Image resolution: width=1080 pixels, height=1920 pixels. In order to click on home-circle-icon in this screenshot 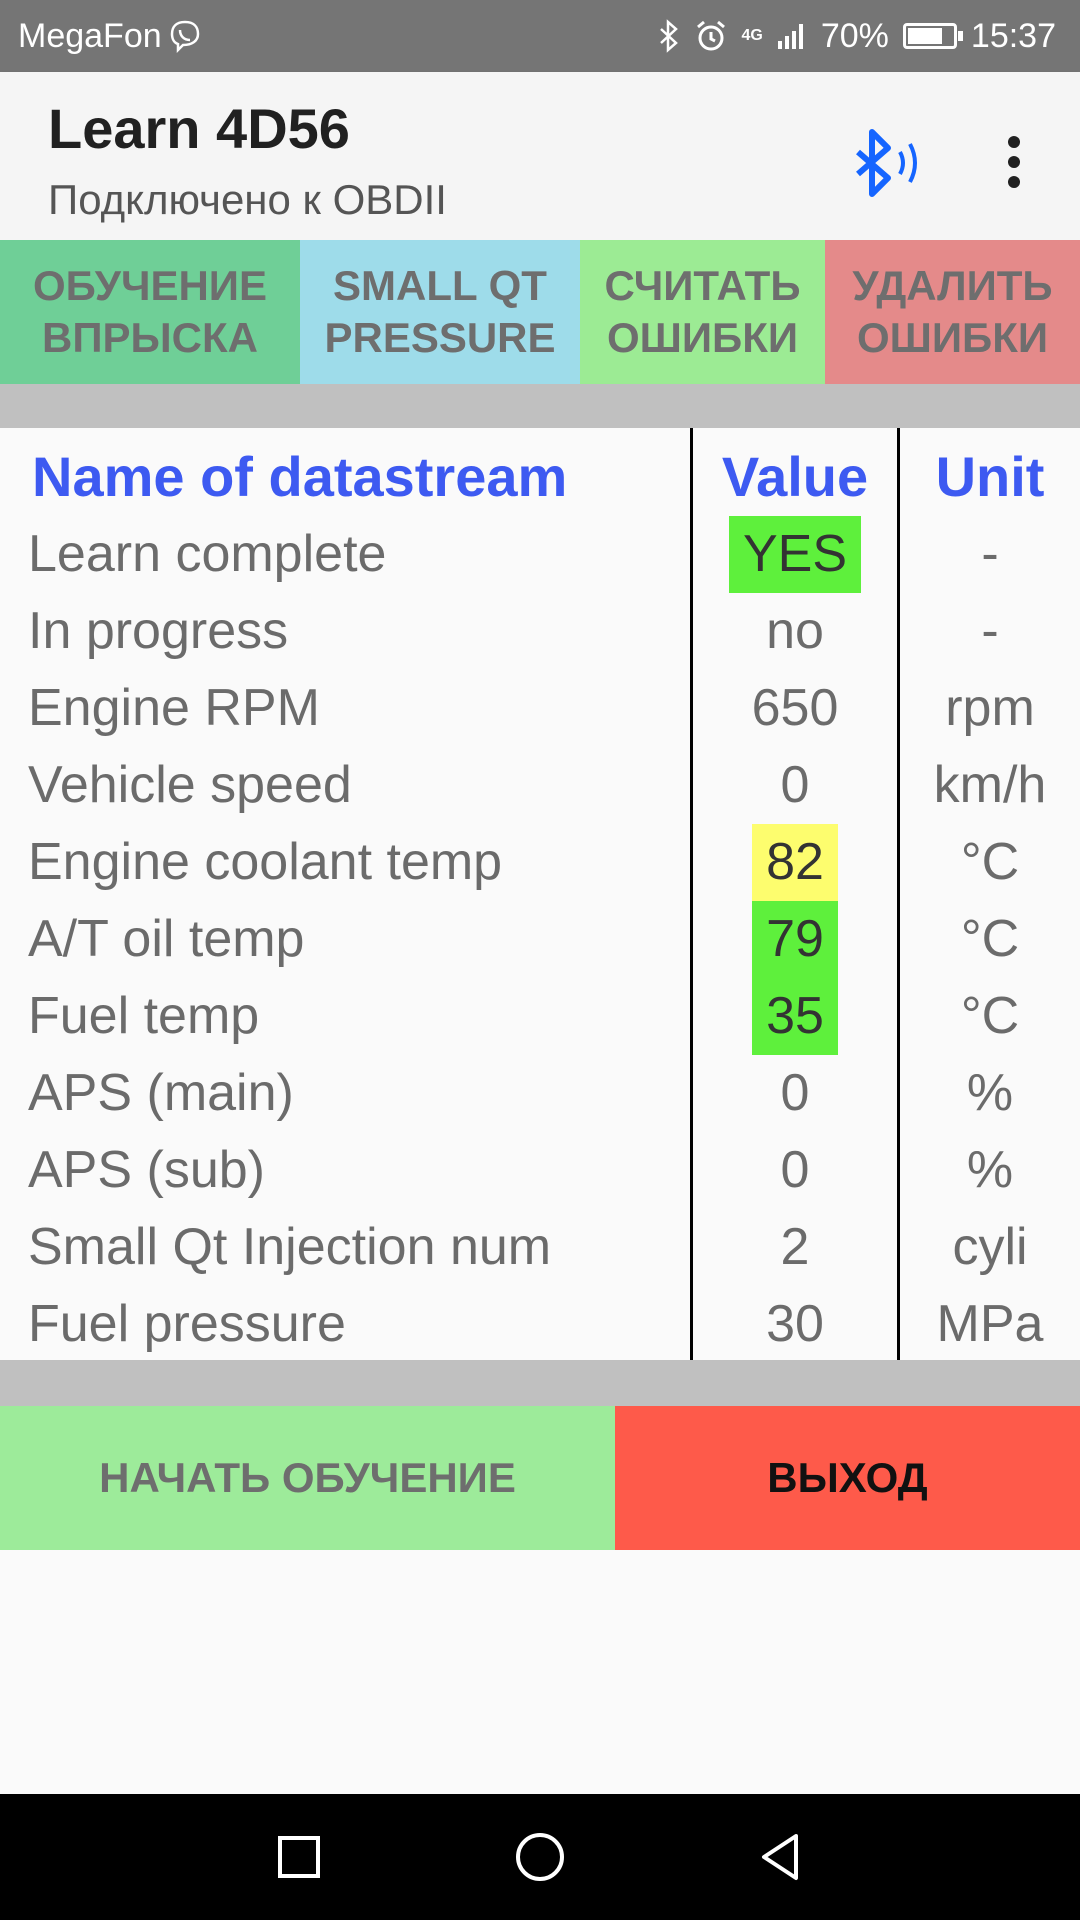, I will do `click(540, 1857)`.